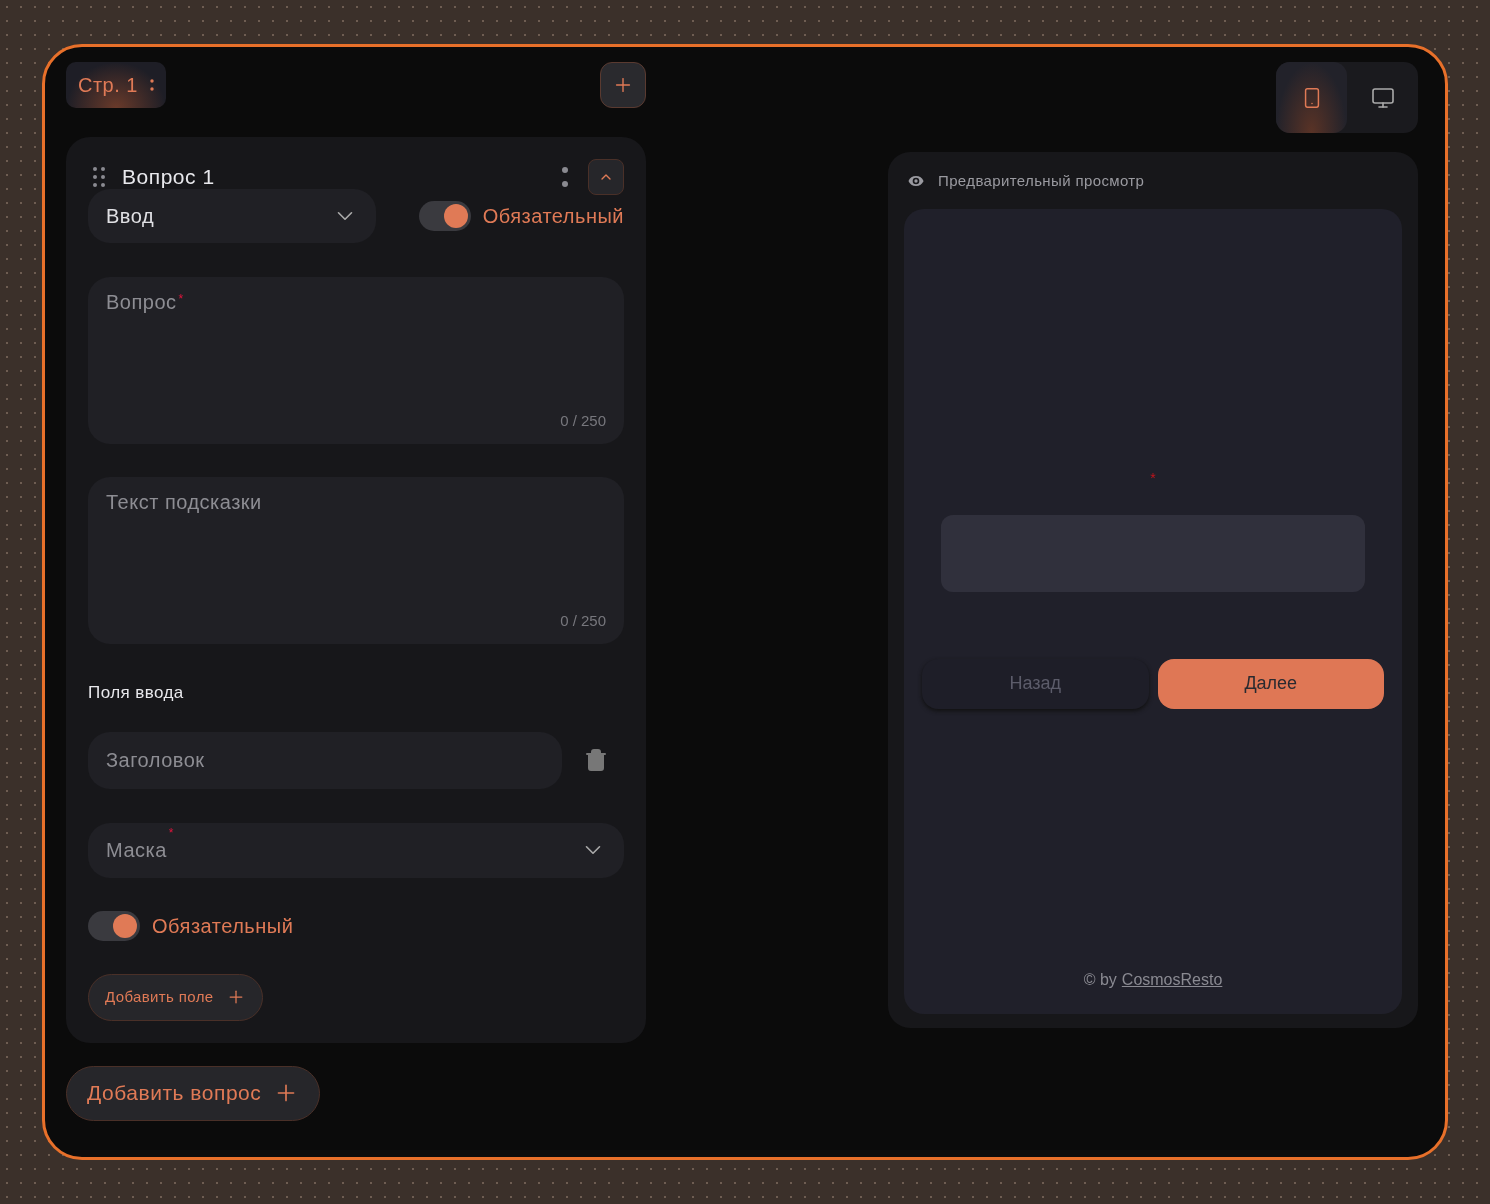 The image size is (1490, 1204). What do you see at coordinates (1041, 181) in the screenshot?
I see `preview-title: Предварительный просмотр` at bounding box center [1041, 181].